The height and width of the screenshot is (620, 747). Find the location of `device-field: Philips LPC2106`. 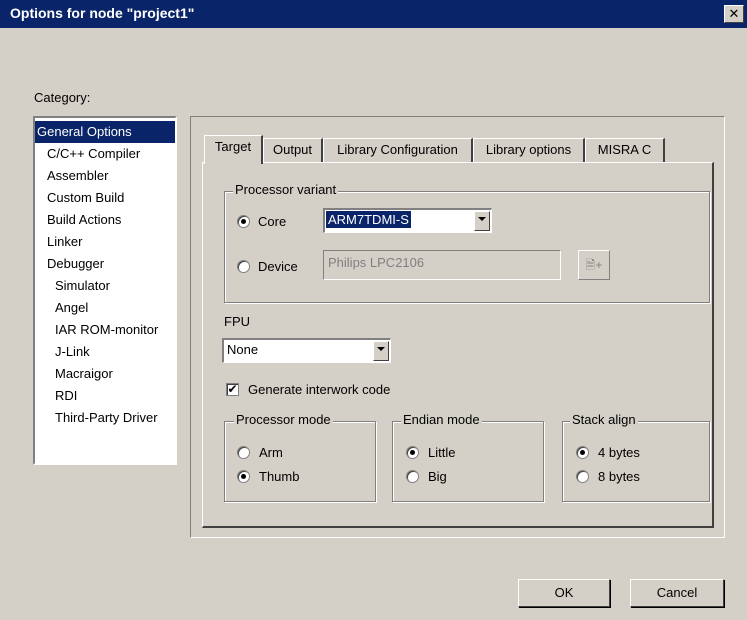

device-field: Philips LPC2106 is located at coordinates (442, 265).